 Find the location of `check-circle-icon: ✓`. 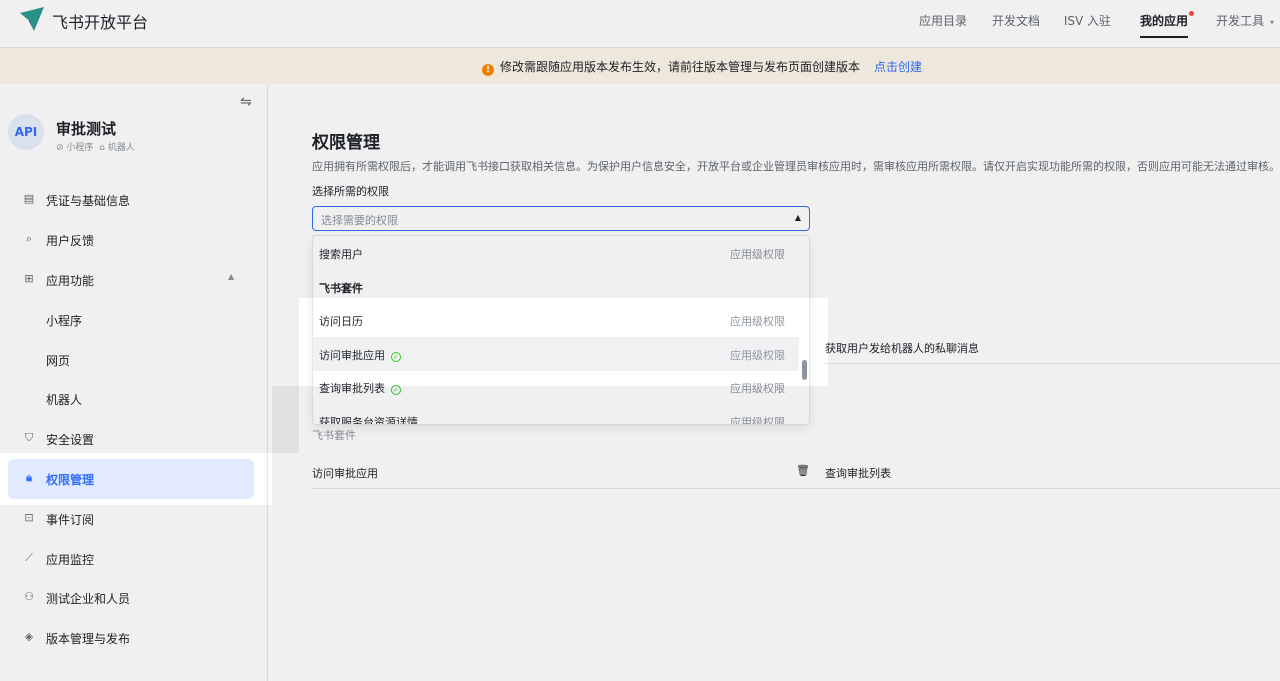

check-circle-icon: ✓ is located at coordinates (396, 357).